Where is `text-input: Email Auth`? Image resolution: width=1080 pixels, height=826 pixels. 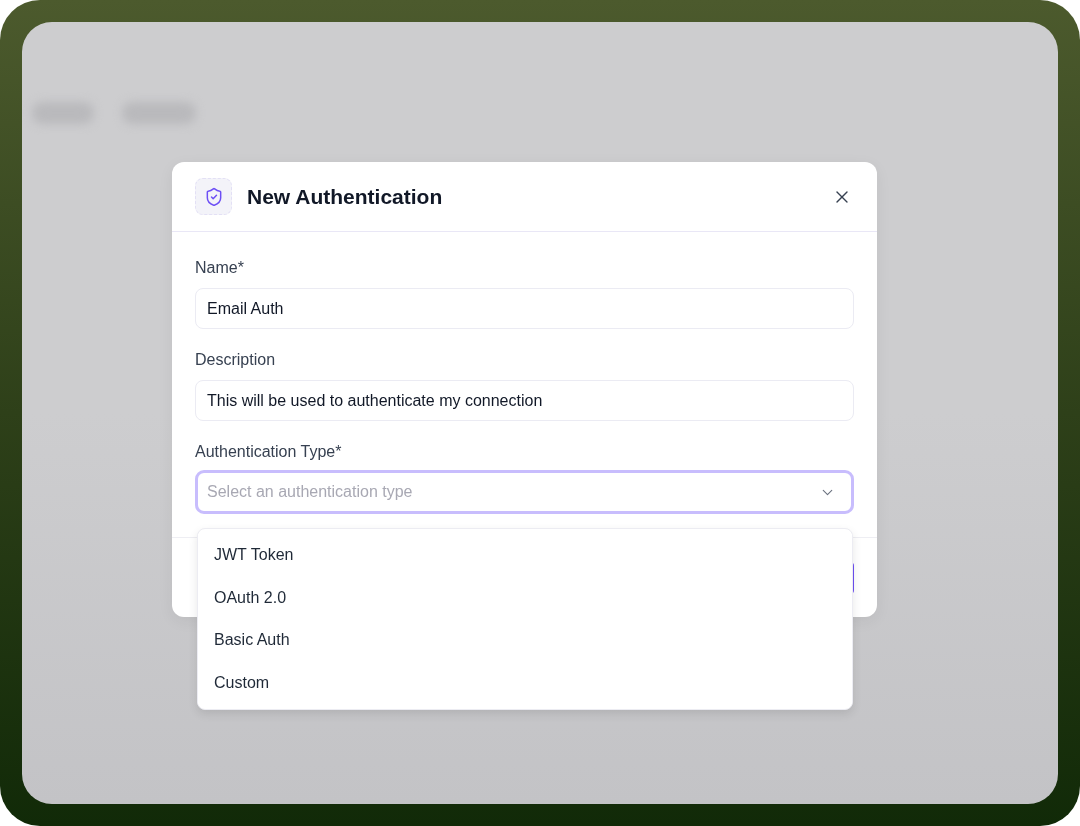 text-input: Email Auth is located at coordinates (524, 308).